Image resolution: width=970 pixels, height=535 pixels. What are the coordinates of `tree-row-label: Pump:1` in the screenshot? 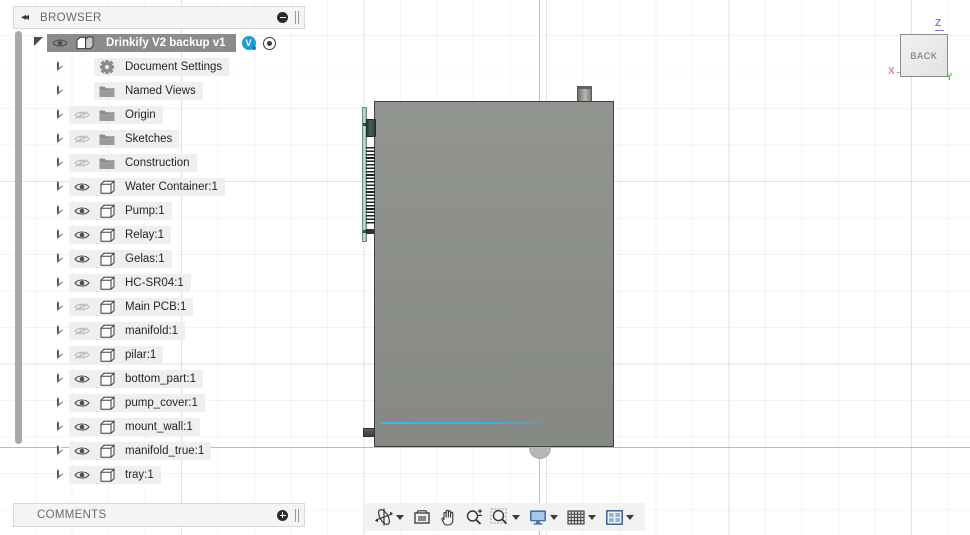 It's located at (146, 211).